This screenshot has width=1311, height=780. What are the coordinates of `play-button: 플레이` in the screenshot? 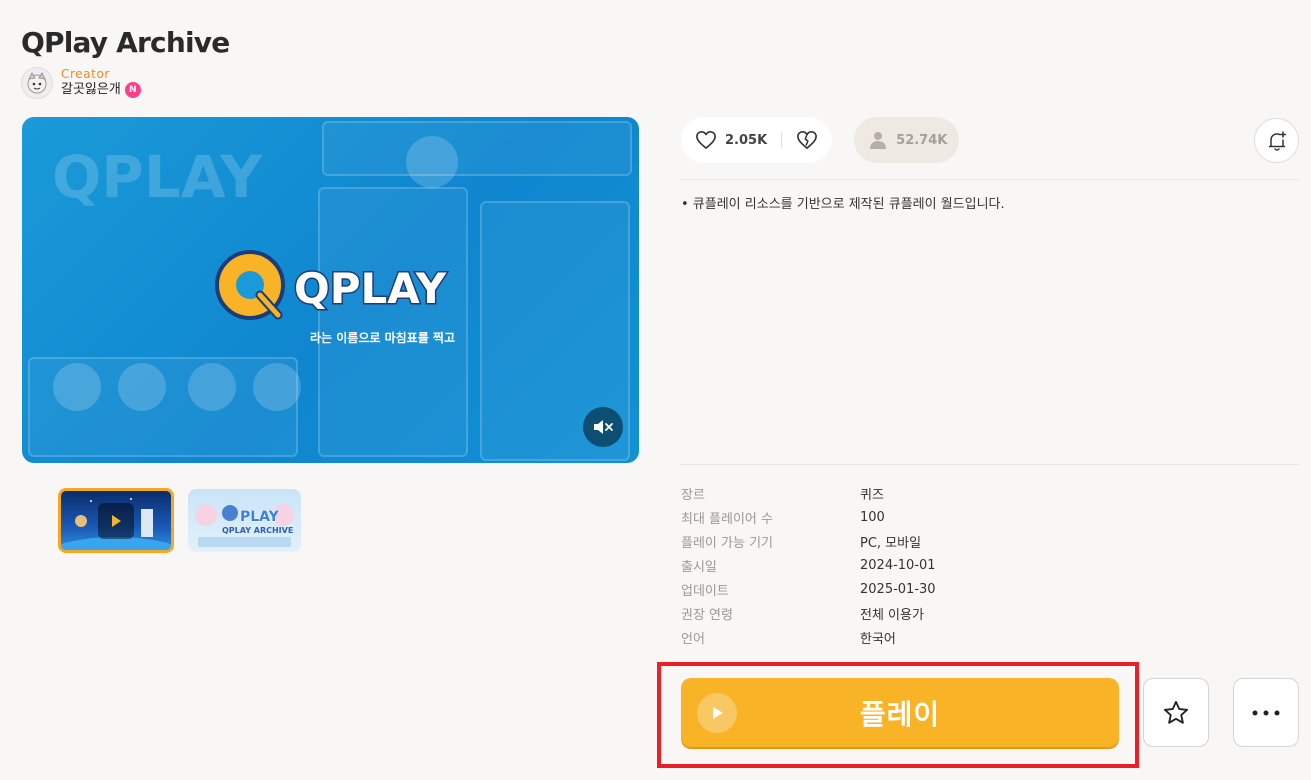 It's located at (900, 712).